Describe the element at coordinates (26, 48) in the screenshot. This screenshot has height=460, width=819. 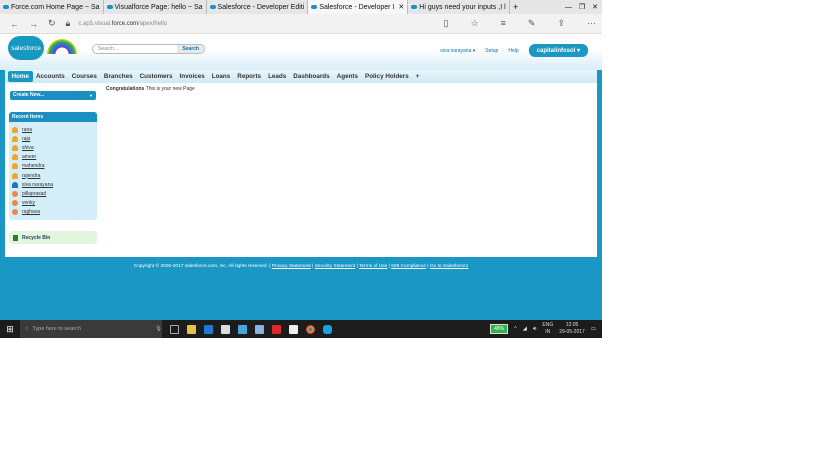
I see `salesforce-logo: salesforce` at that location.